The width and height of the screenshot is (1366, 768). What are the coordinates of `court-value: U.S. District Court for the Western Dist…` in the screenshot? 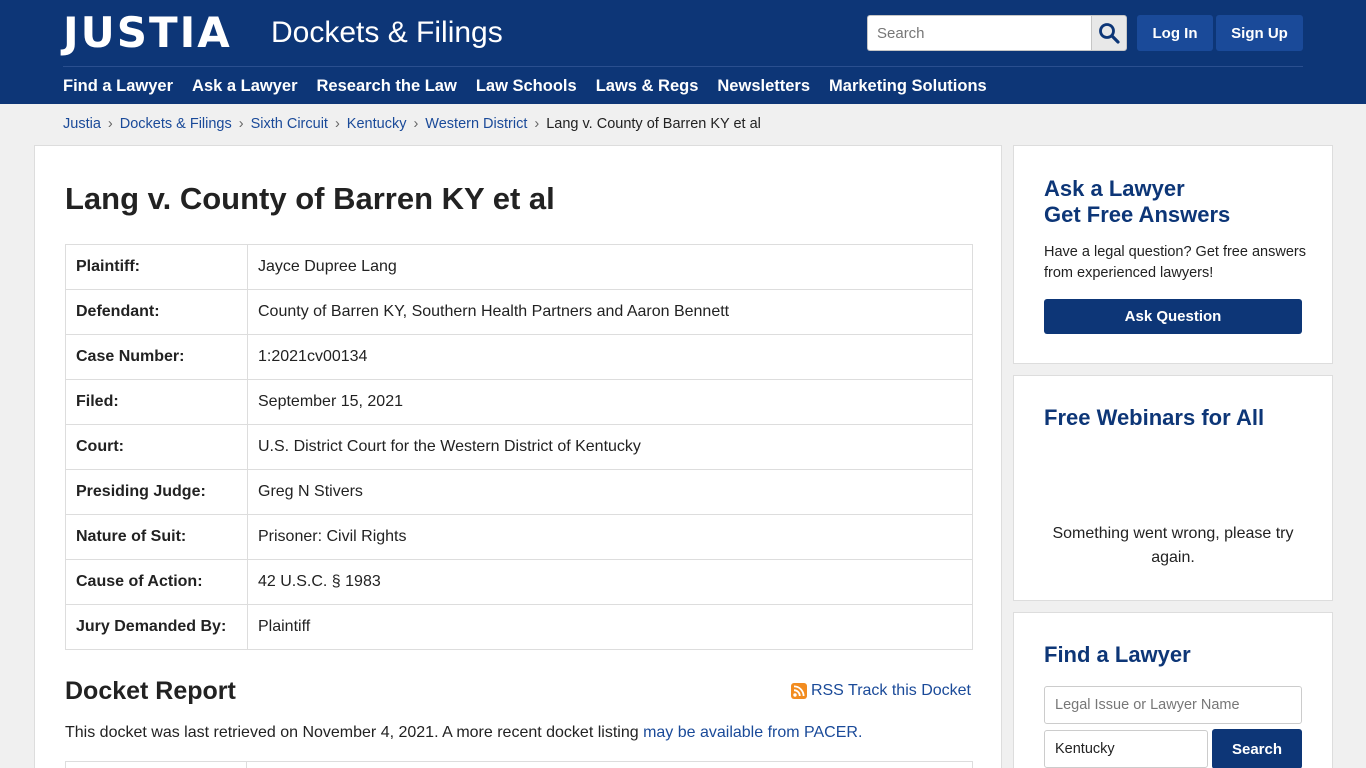 It's located at (610, 447).